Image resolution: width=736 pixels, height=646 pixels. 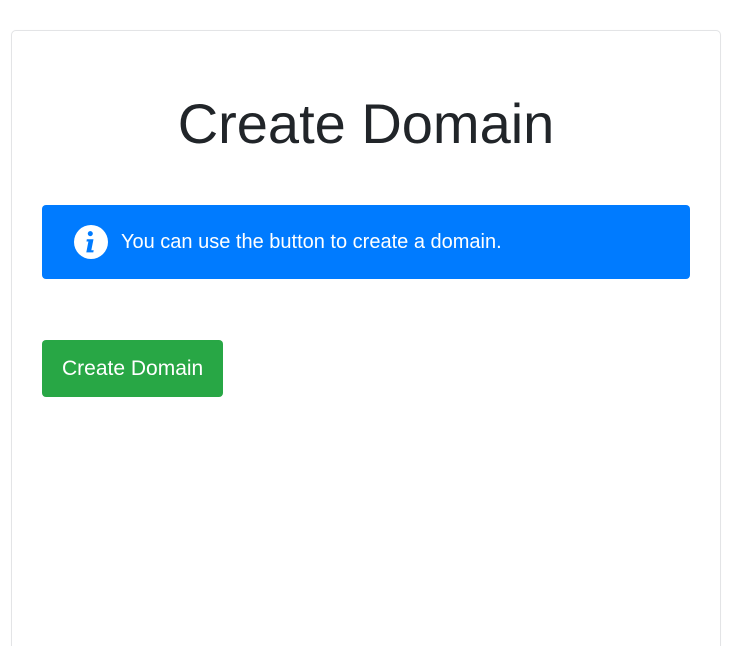 I want to click on info-icon, so click(x=91, y=242).